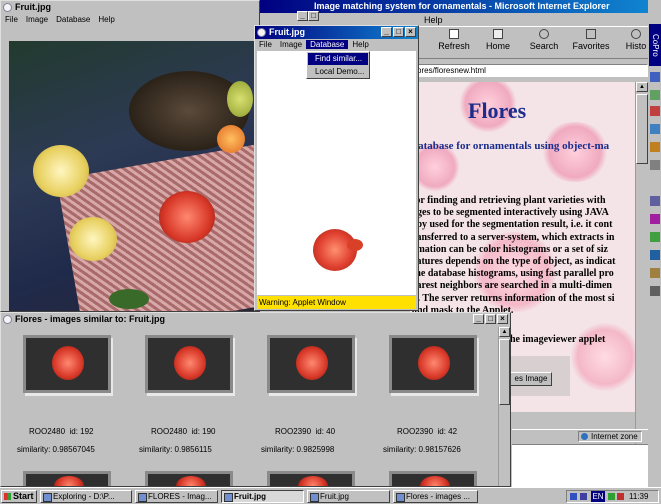 The width and height of the screenshot is (661, 504). I want to click on result-id: ROO2390 id: 40, so click(305, 431).